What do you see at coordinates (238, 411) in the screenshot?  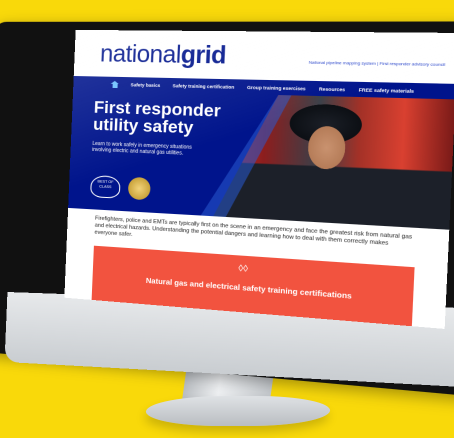 I see `monitor-stand-base` at bounding box center [238, 411].